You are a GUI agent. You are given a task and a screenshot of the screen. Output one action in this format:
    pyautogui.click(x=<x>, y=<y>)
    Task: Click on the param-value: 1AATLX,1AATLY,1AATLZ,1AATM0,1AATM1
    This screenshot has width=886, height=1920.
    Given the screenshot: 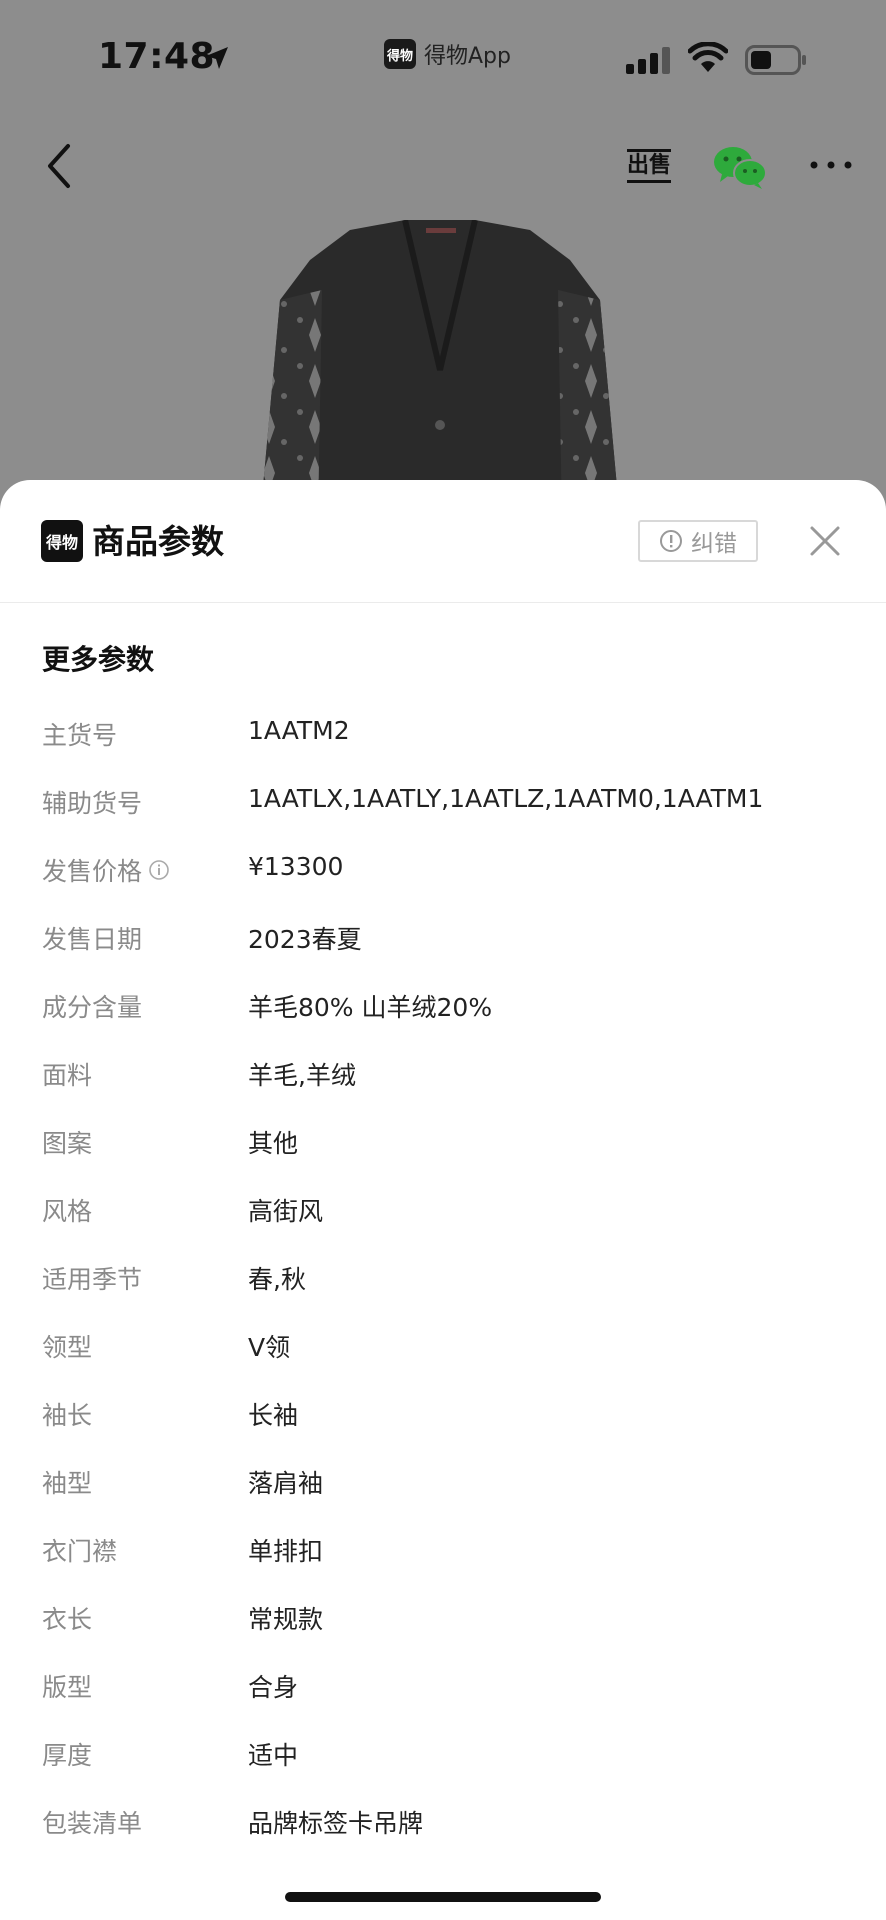 What is the action you would take?
    pyautogui.click(x=506, y=798)
    